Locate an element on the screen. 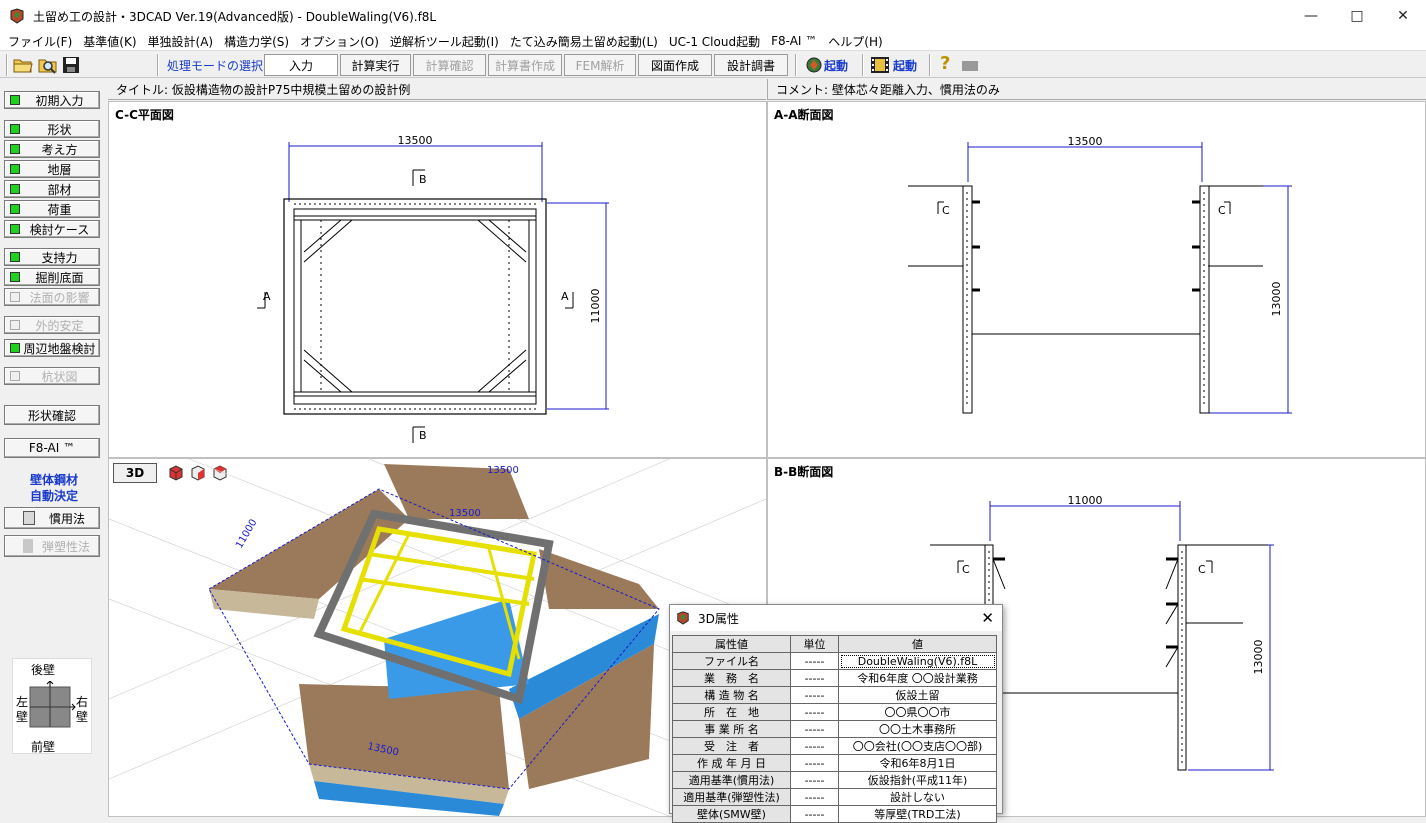  plan-dim-width: 13500 is located at coordinates (415, 140).